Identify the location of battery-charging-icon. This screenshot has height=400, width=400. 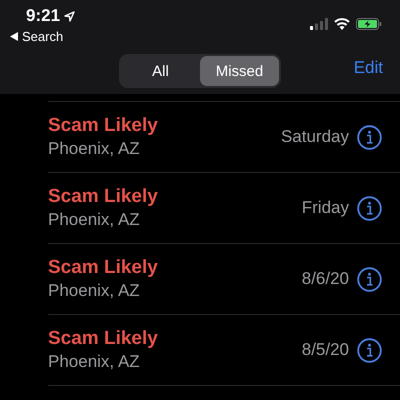
(369, 24).